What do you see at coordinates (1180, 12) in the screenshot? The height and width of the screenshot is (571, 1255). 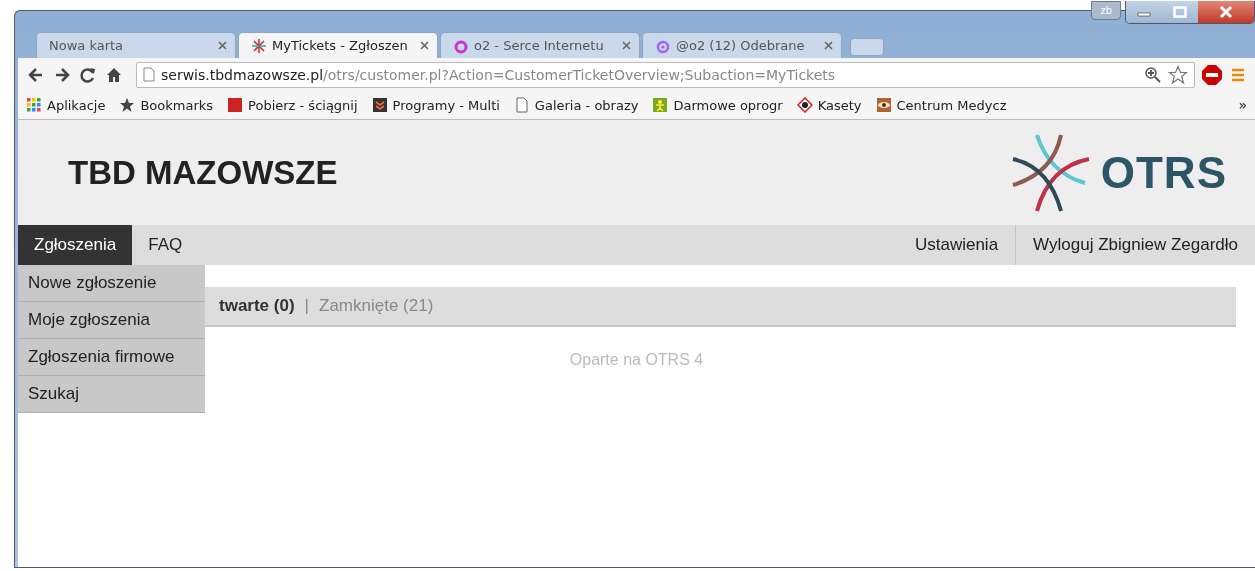 I see `maximize-icon` at bounding box center [1180, 12].